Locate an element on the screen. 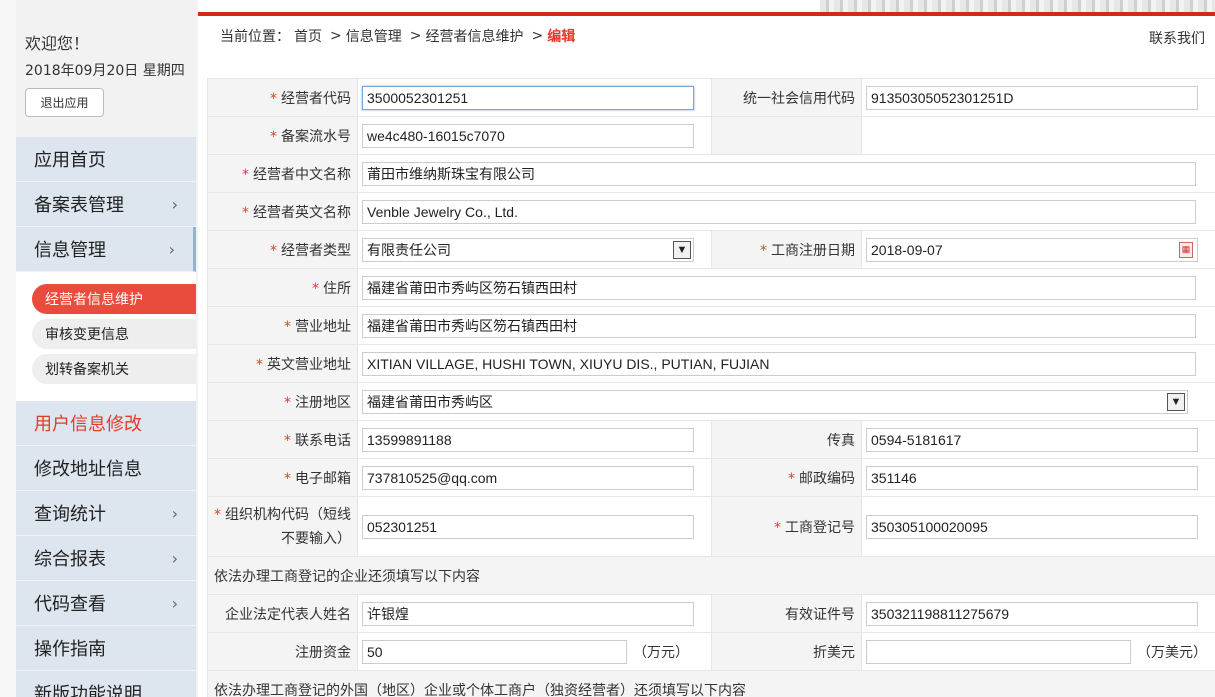 The height and width of the screenshot is (697, 1215). usd-unit: （万美元） is located at coordinates (1172, 652).